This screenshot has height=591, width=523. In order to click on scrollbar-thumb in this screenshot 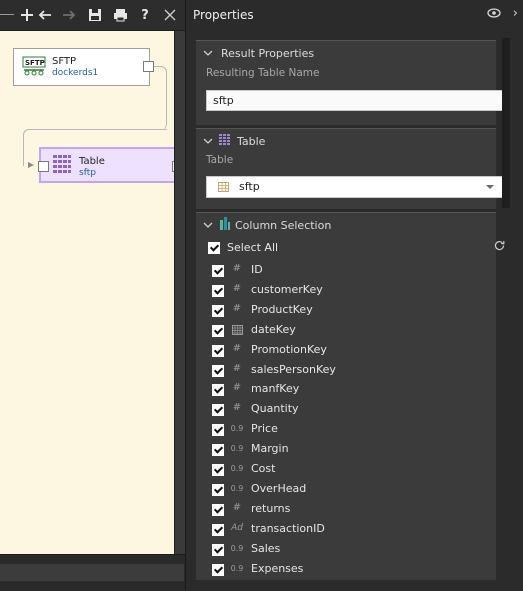, I will do `click(92, 572)`.